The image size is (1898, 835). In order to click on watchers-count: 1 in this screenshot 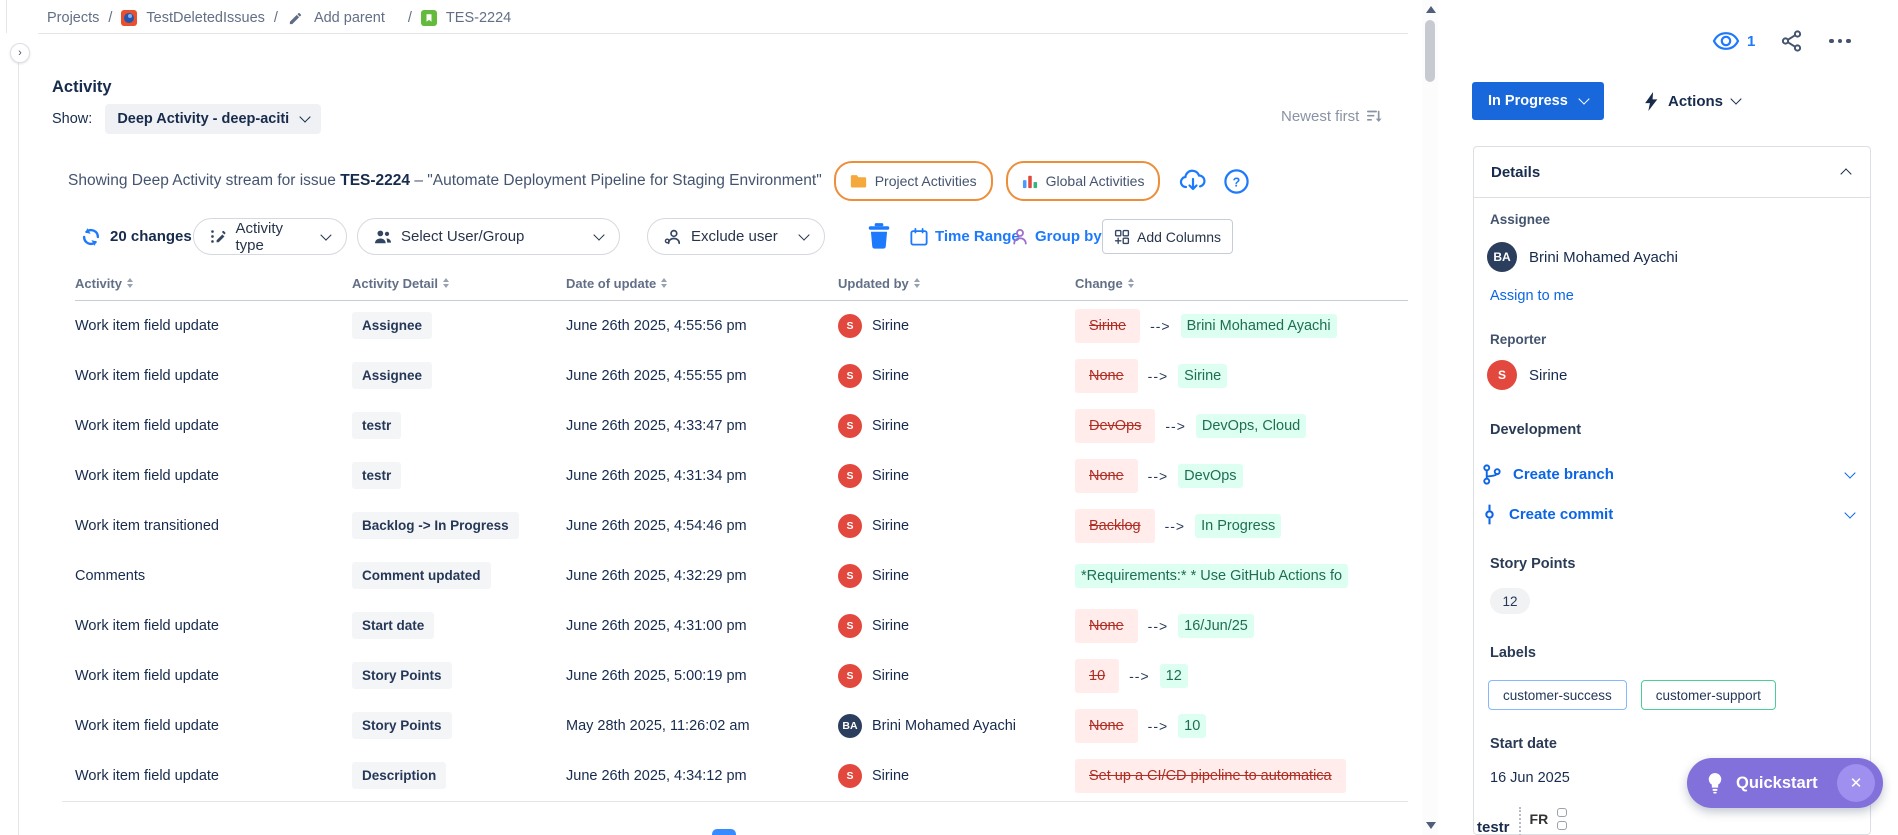, I will do `click(1751, 41)`.